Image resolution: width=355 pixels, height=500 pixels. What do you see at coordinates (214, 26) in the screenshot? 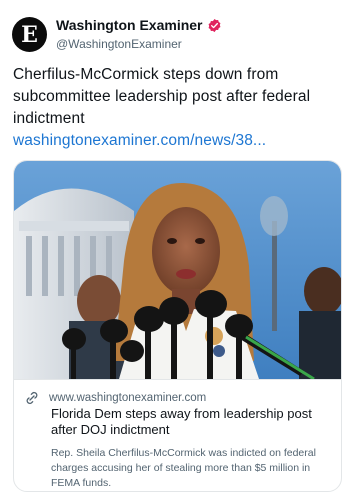
I see `verified-icon` at bounding box center [214, 26].